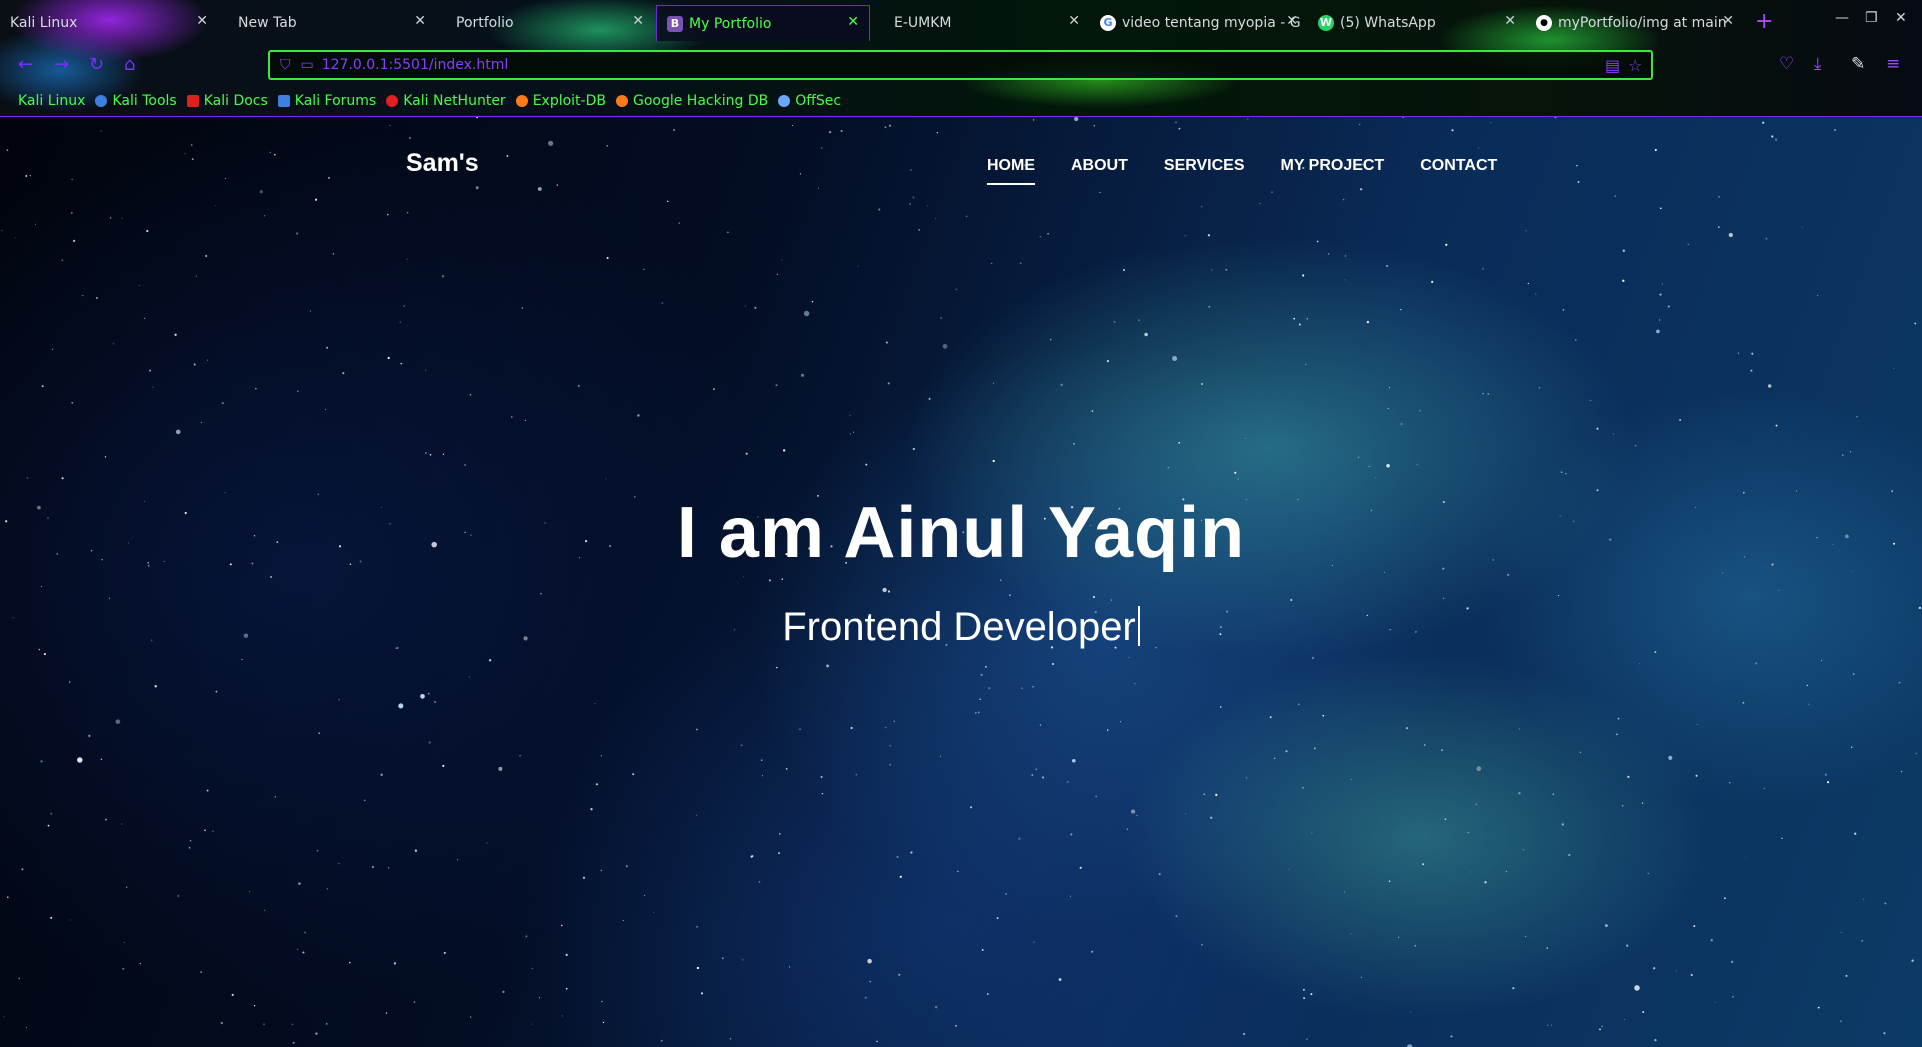  I want to click on menu-hamburger-icon: ≡, so click(1893, 64).